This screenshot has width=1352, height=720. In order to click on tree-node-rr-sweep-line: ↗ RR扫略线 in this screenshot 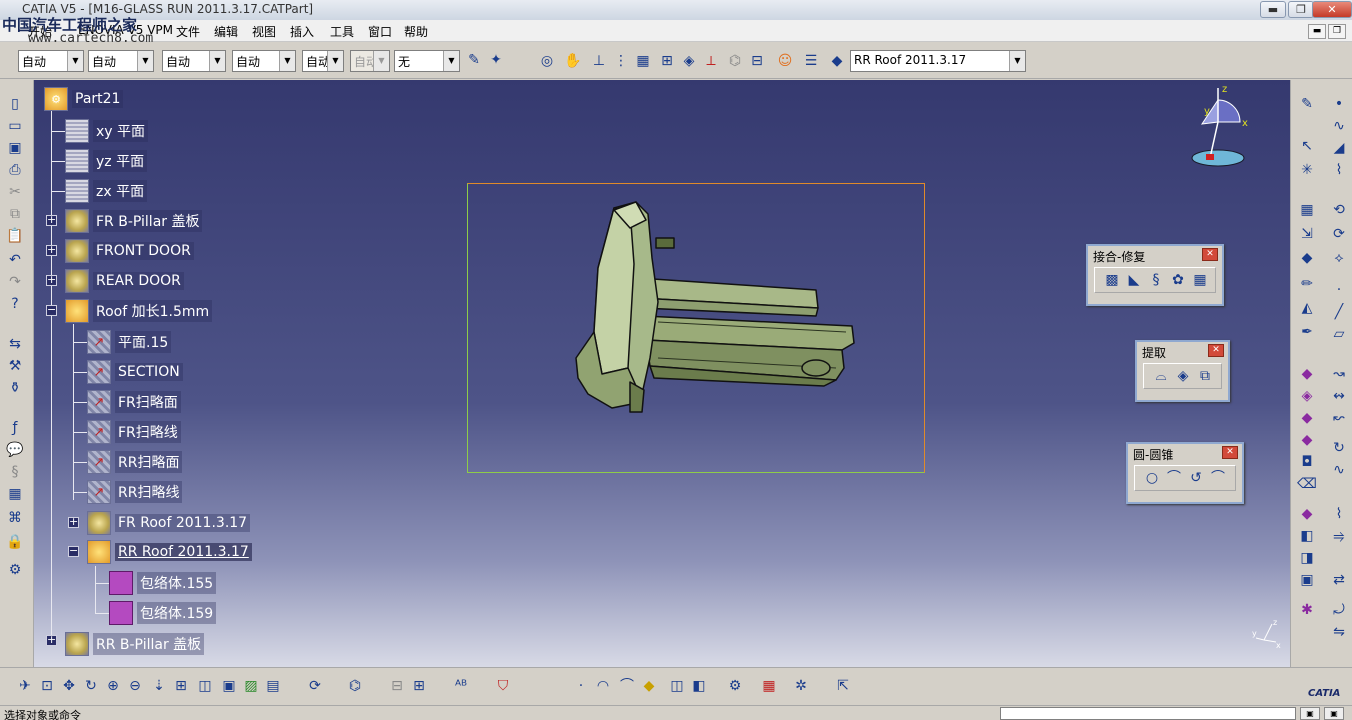, I will do `click(135, 492)`.